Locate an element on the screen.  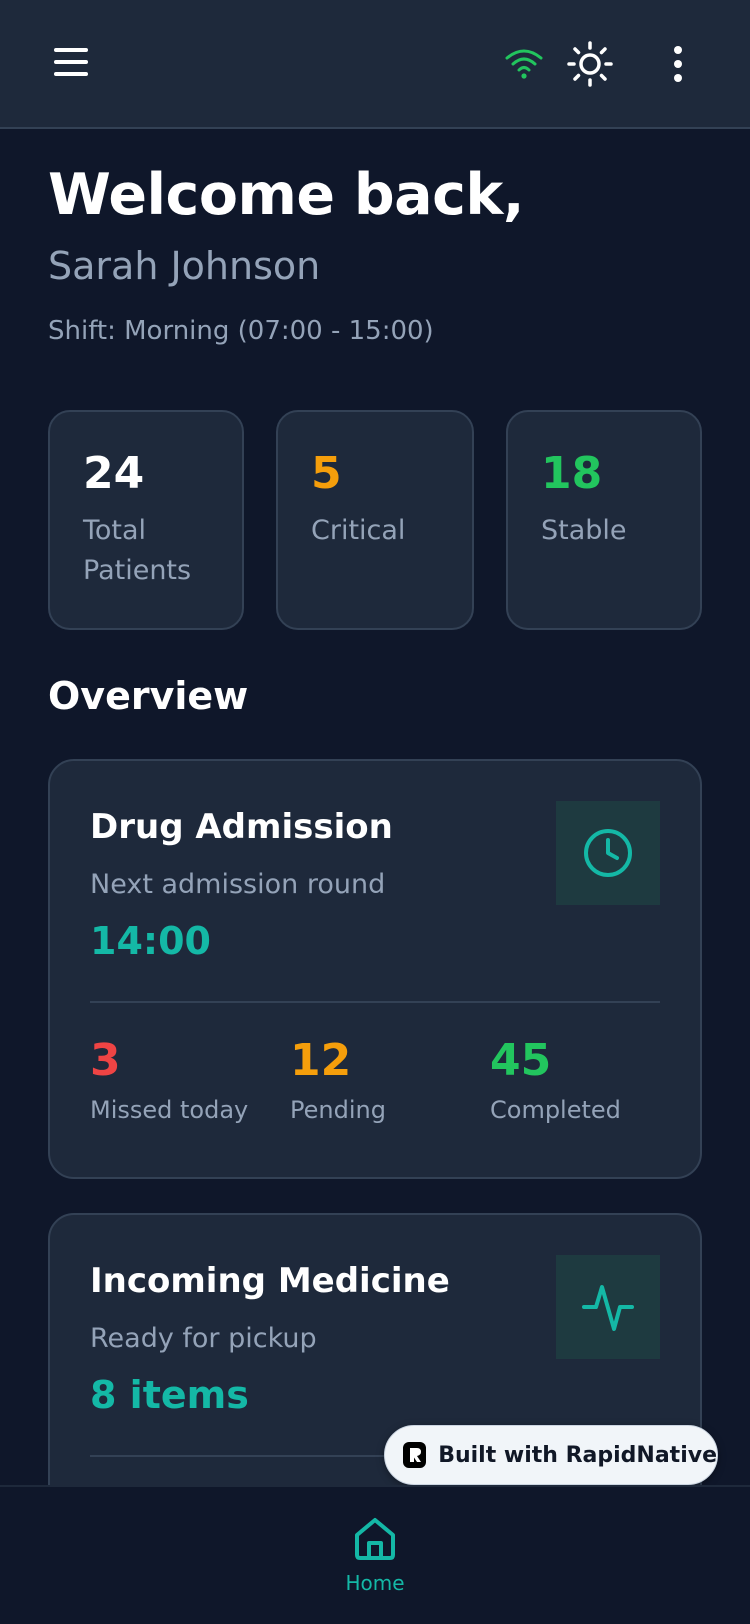
nav-item-home: Home is located at coordinates (375, 1560).